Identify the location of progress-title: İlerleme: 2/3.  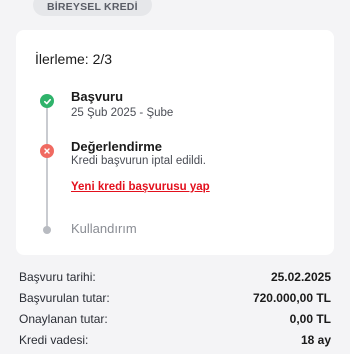
(74, 59).